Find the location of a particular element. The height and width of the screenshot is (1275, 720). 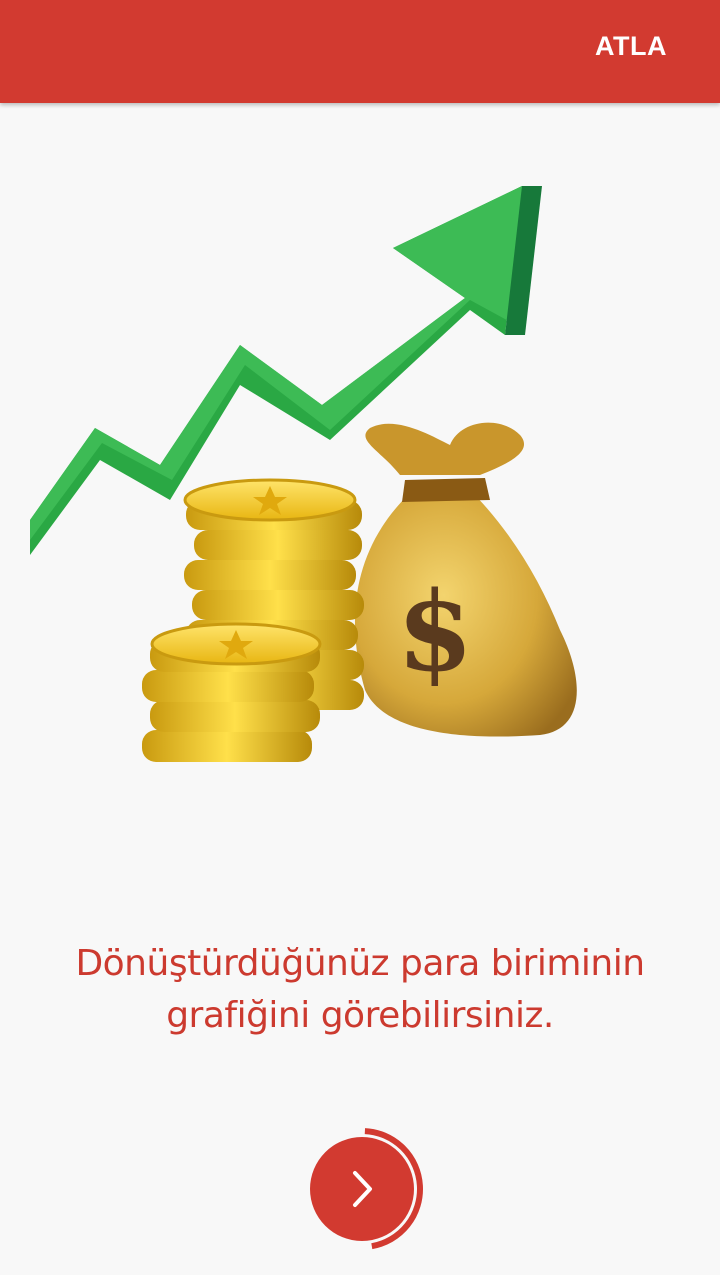

chevron-right-icon is located at coordinates (362, 1189).